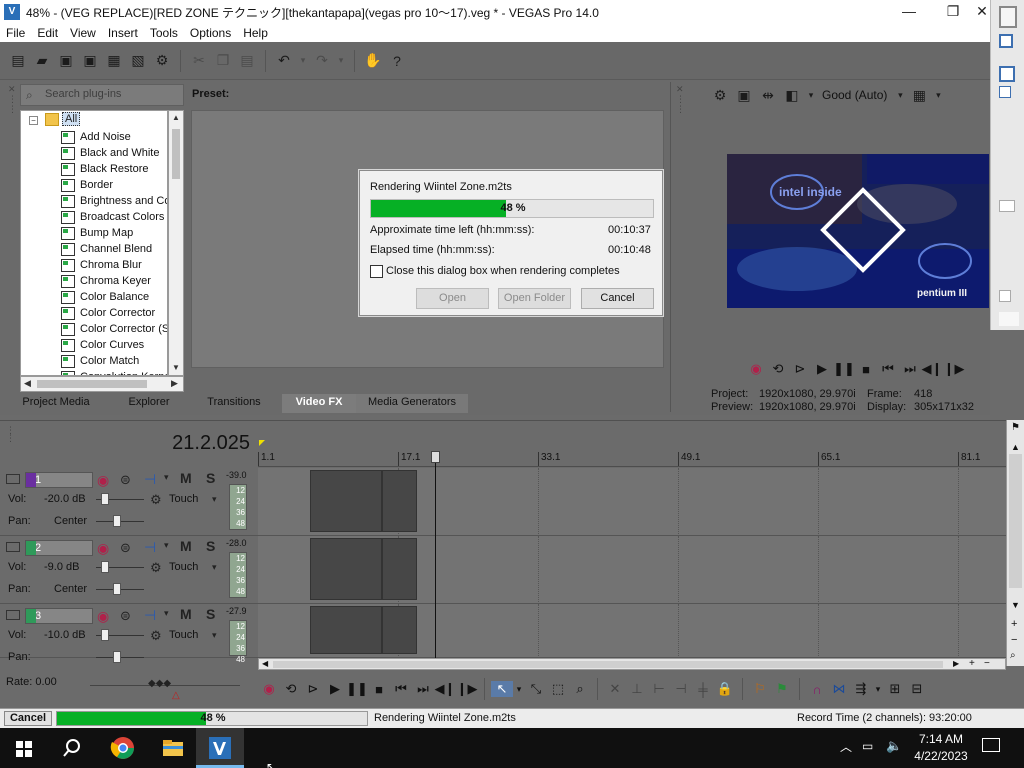  What do you see at coordinates (162, 61) in the screenshot?
I see `settings-gear-icon: ⚙` at bounding box center [162, 61].